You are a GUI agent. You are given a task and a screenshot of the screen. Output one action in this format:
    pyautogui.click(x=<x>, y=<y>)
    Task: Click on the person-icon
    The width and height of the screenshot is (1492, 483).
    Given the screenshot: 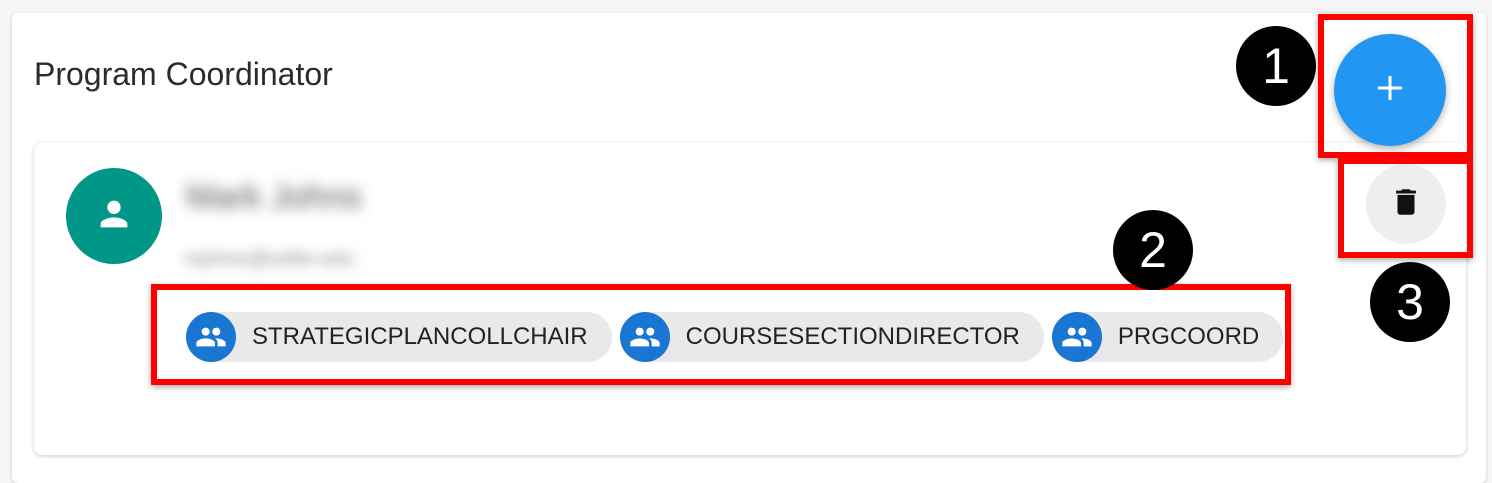 What is the action you would take?
    pyautogui.click(x=114, y=216)
    